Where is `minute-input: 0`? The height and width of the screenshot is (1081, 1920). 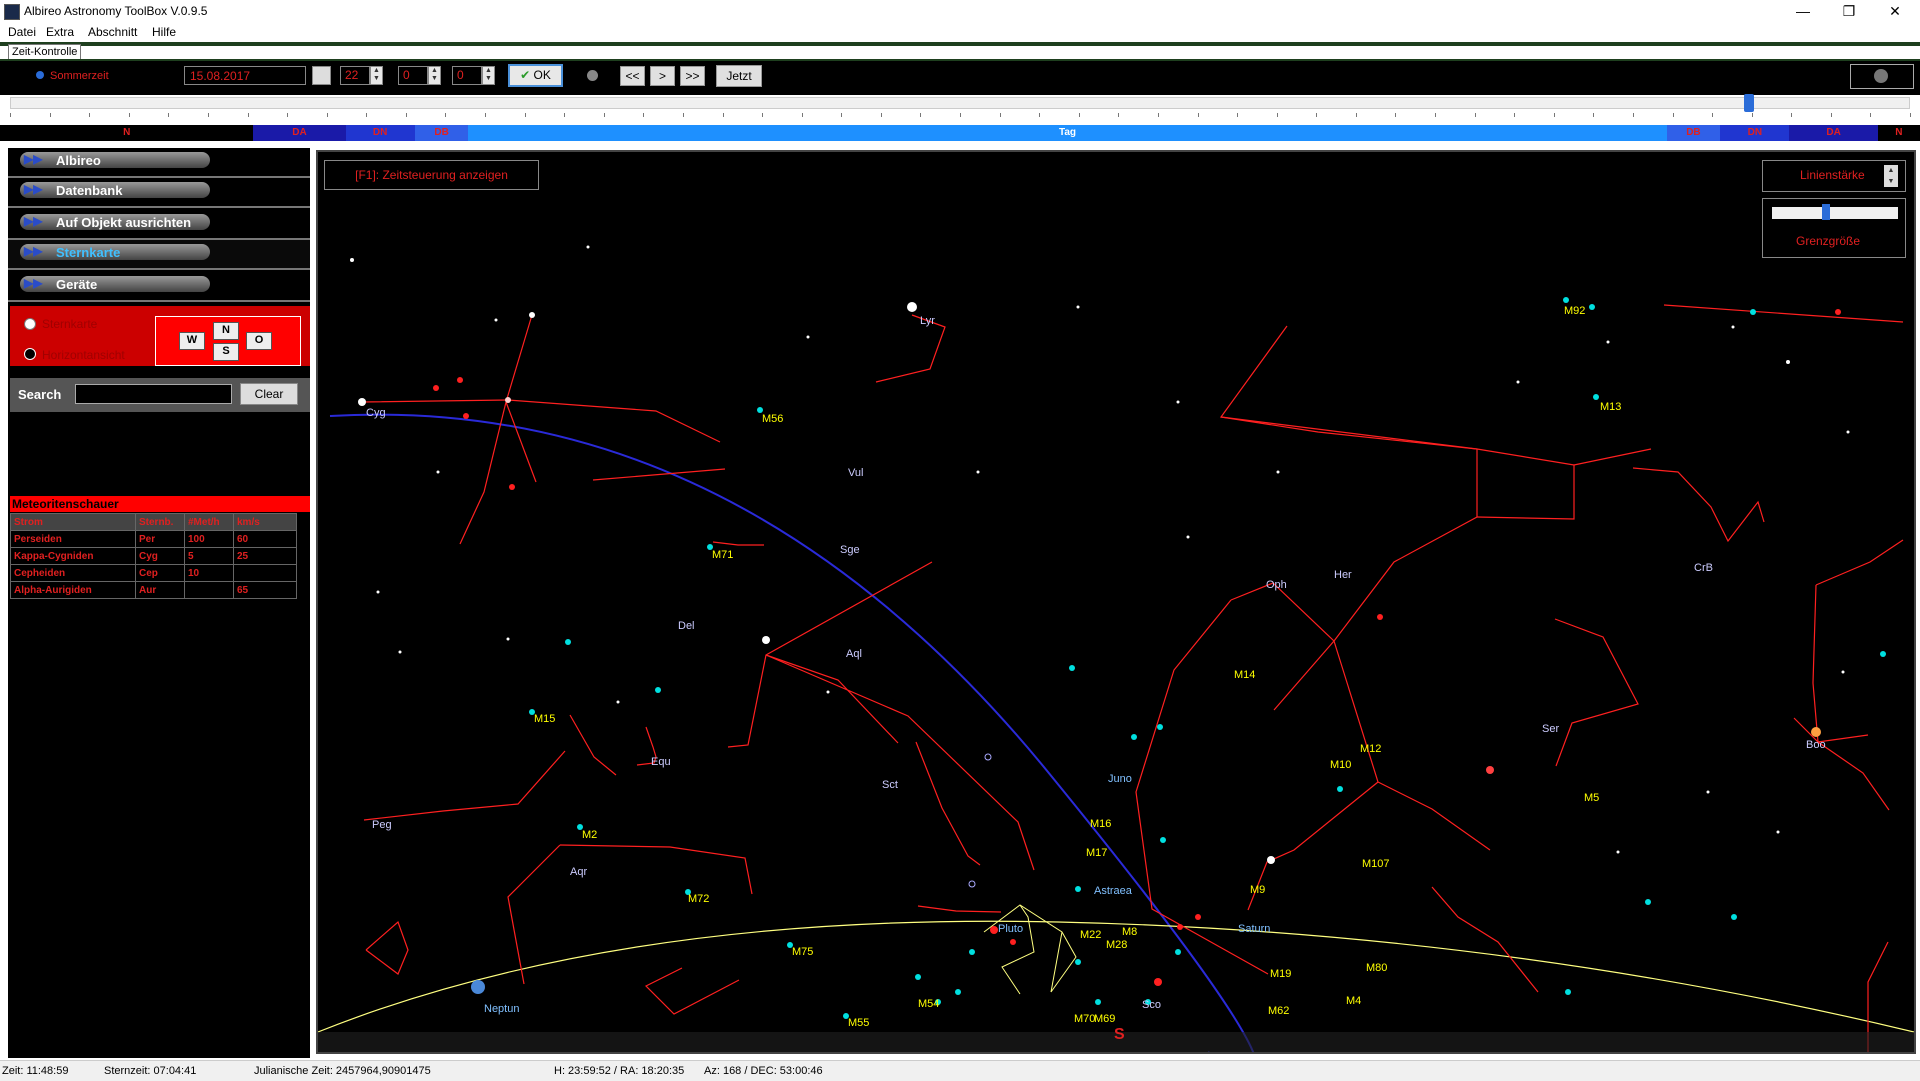 minute-input: 0 is located at coordinates (413, 75).